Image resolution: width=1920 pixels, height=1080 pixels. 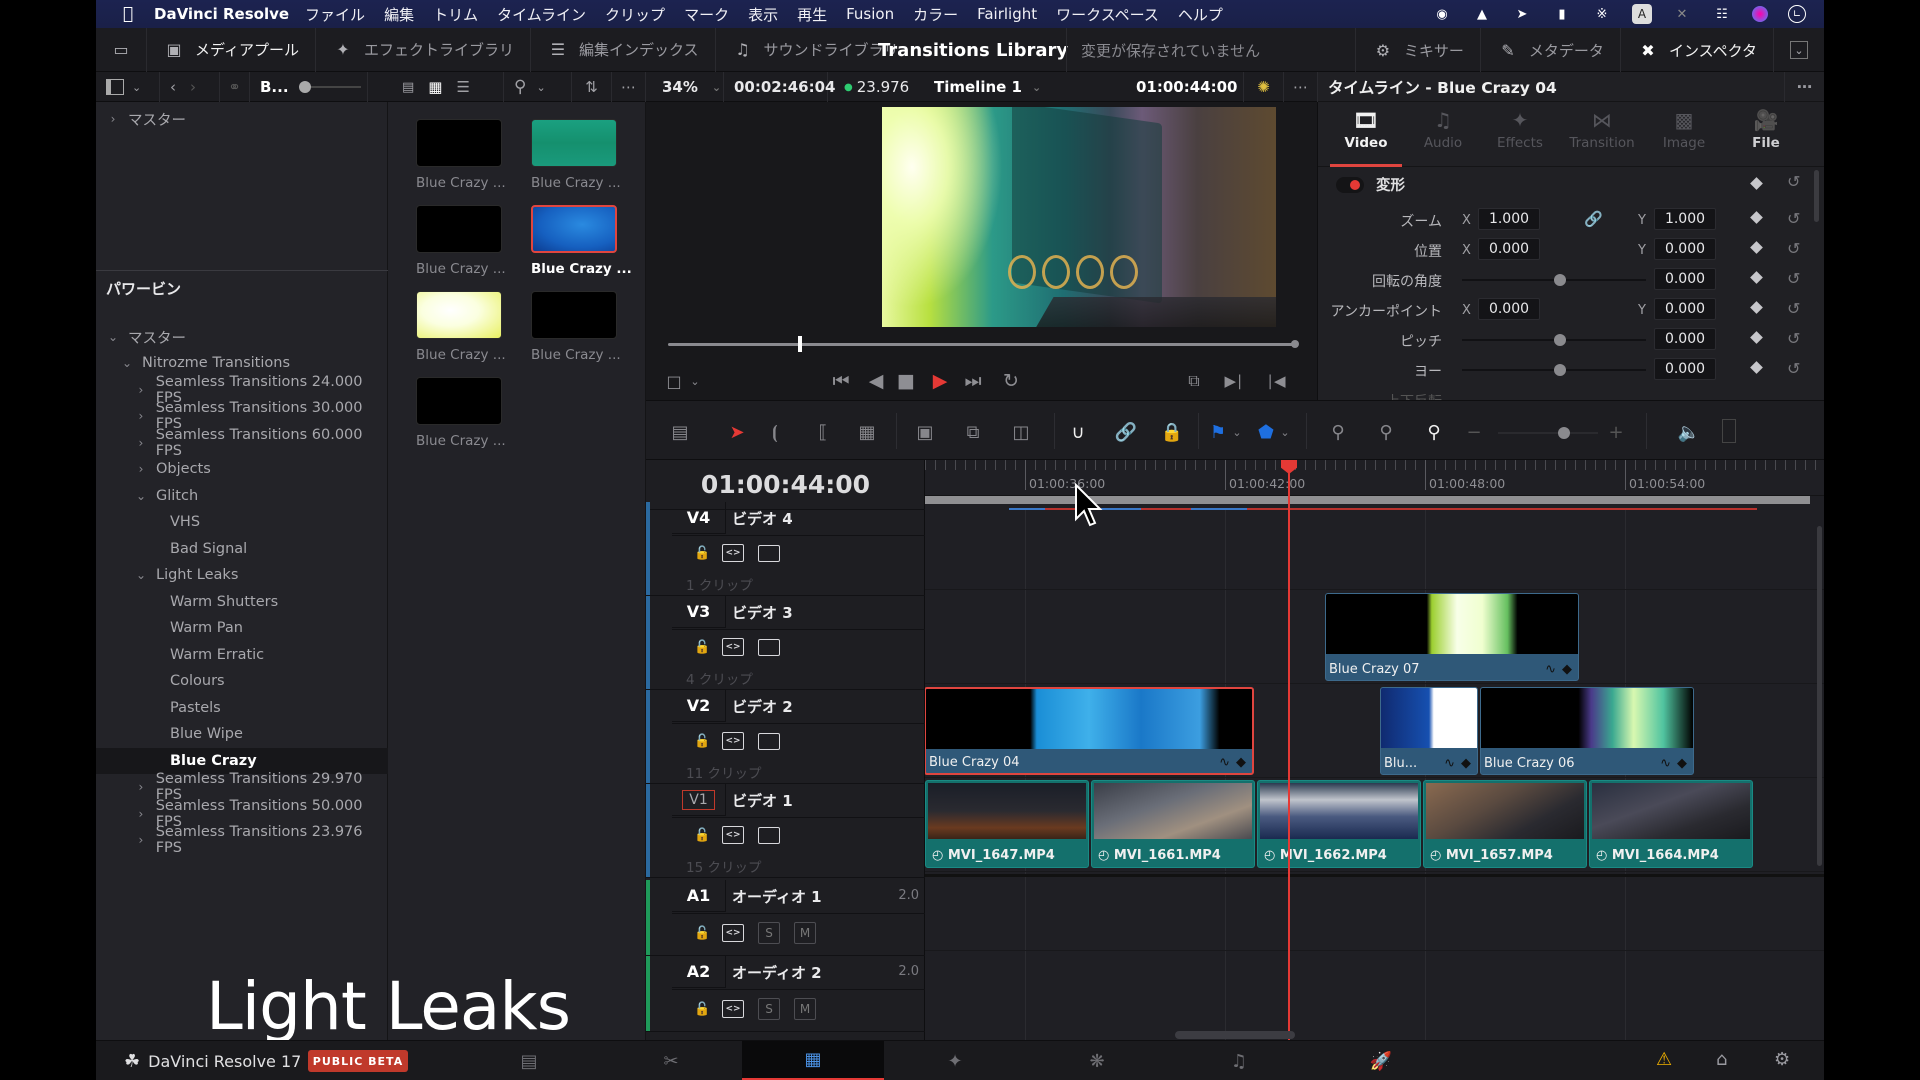 What do you see at coordinates (777, 896) in the screenshot?
I see `track-name: オーディオ 1` at bounding box center [777, 896].